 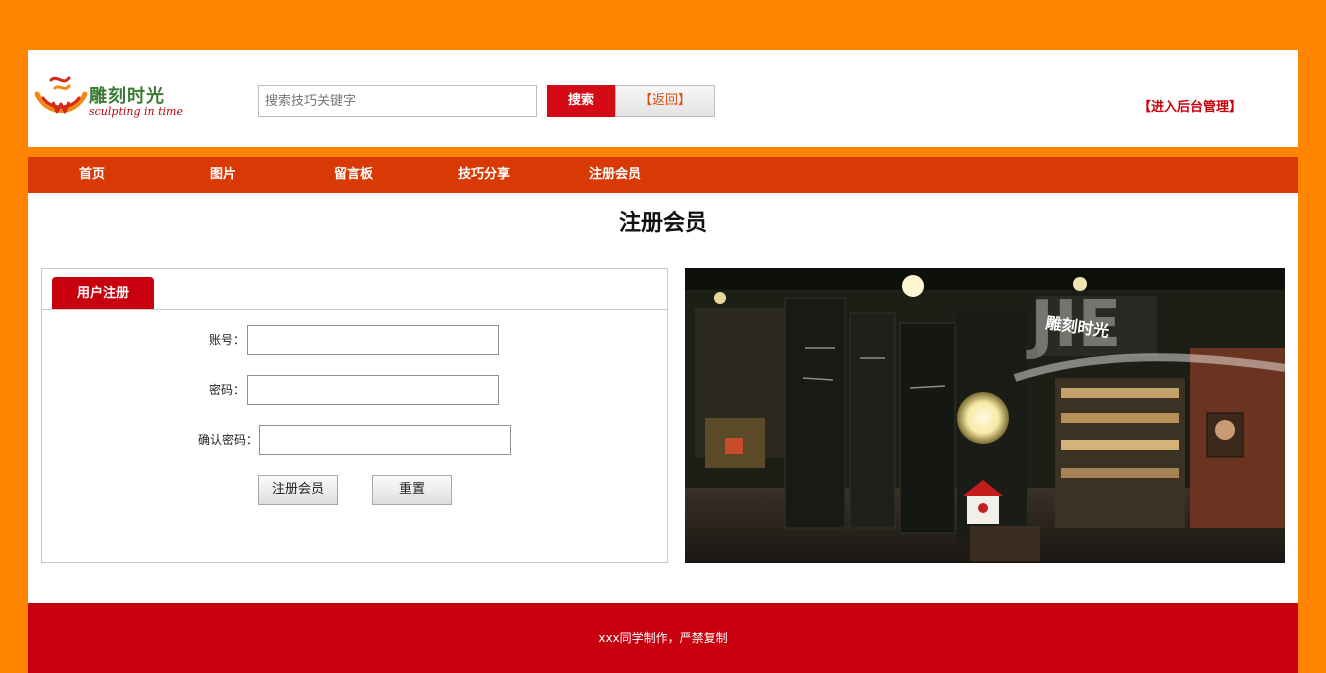 What do you see at coordinates (397, 101) in the screenshot?
I see `search-input` at bounding box center [397, 101].